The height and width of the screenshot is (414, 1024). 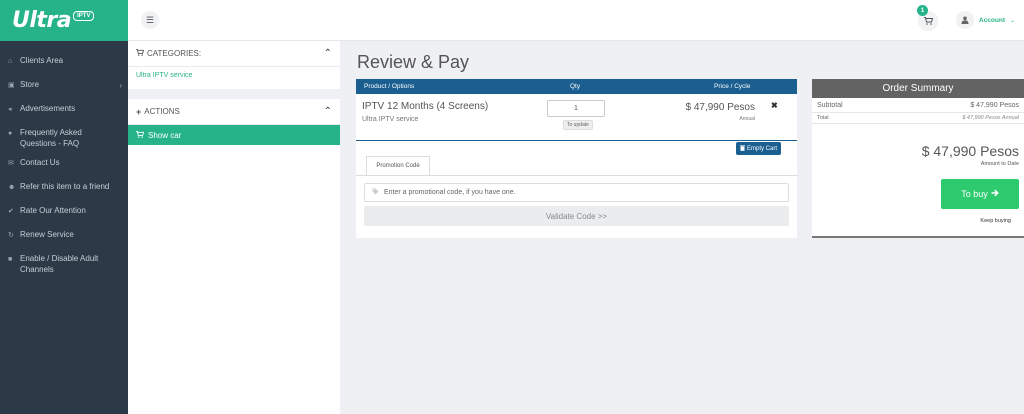 What do you see at coordinates (720, 107) in the screenshot?
I see `item-price: $ 47,990 Pesos` at bounding box center [720, 107].